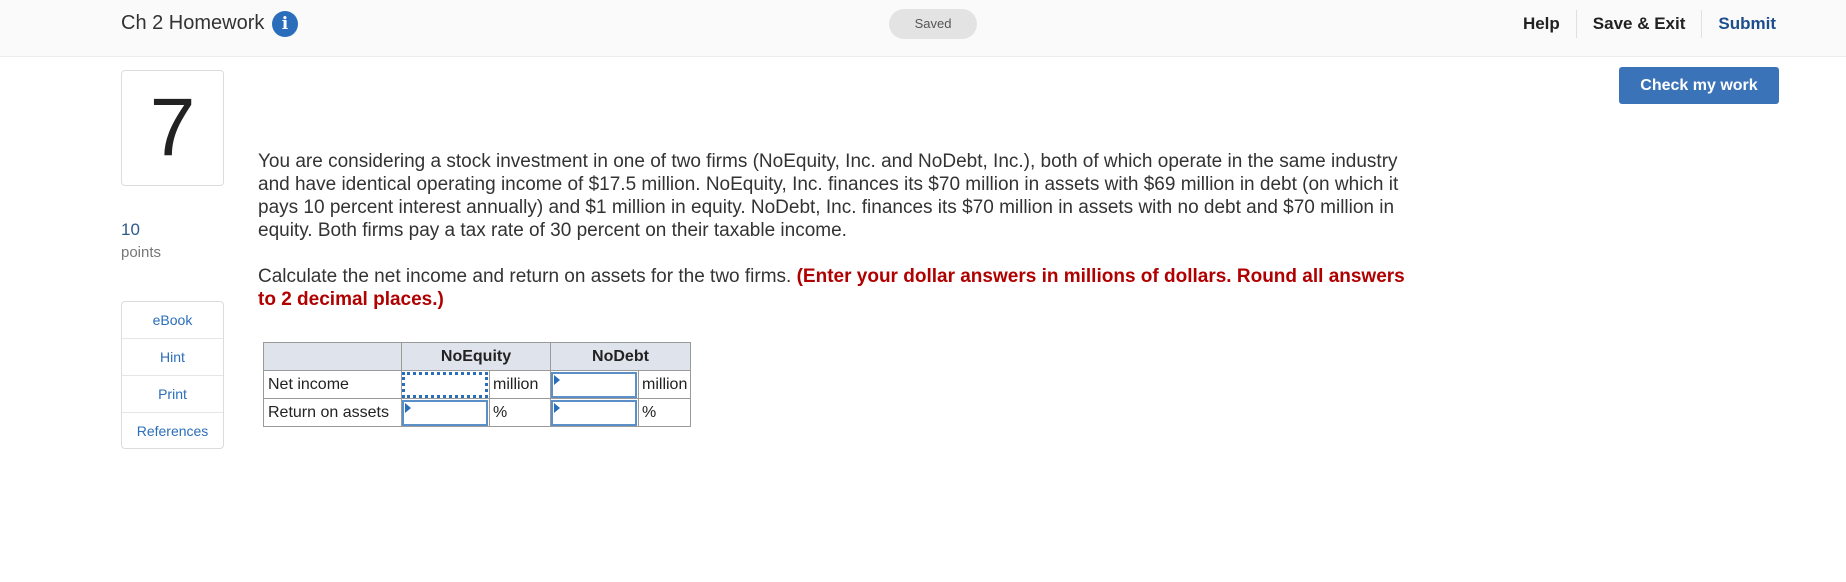 This screenshot has width=1846, height=582. I want to click on submit-link: Submit, so click(1739, 24).